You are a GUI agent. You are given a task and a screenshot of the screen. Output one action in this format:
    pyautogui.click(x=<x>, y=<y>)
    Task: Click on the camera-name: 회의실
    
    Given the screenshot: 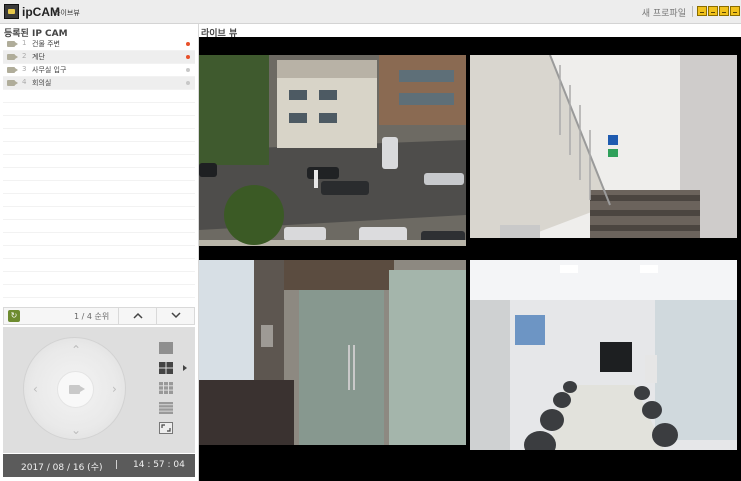 What is the action you would take?
    pyautogui.click(x=42, y=83)
    